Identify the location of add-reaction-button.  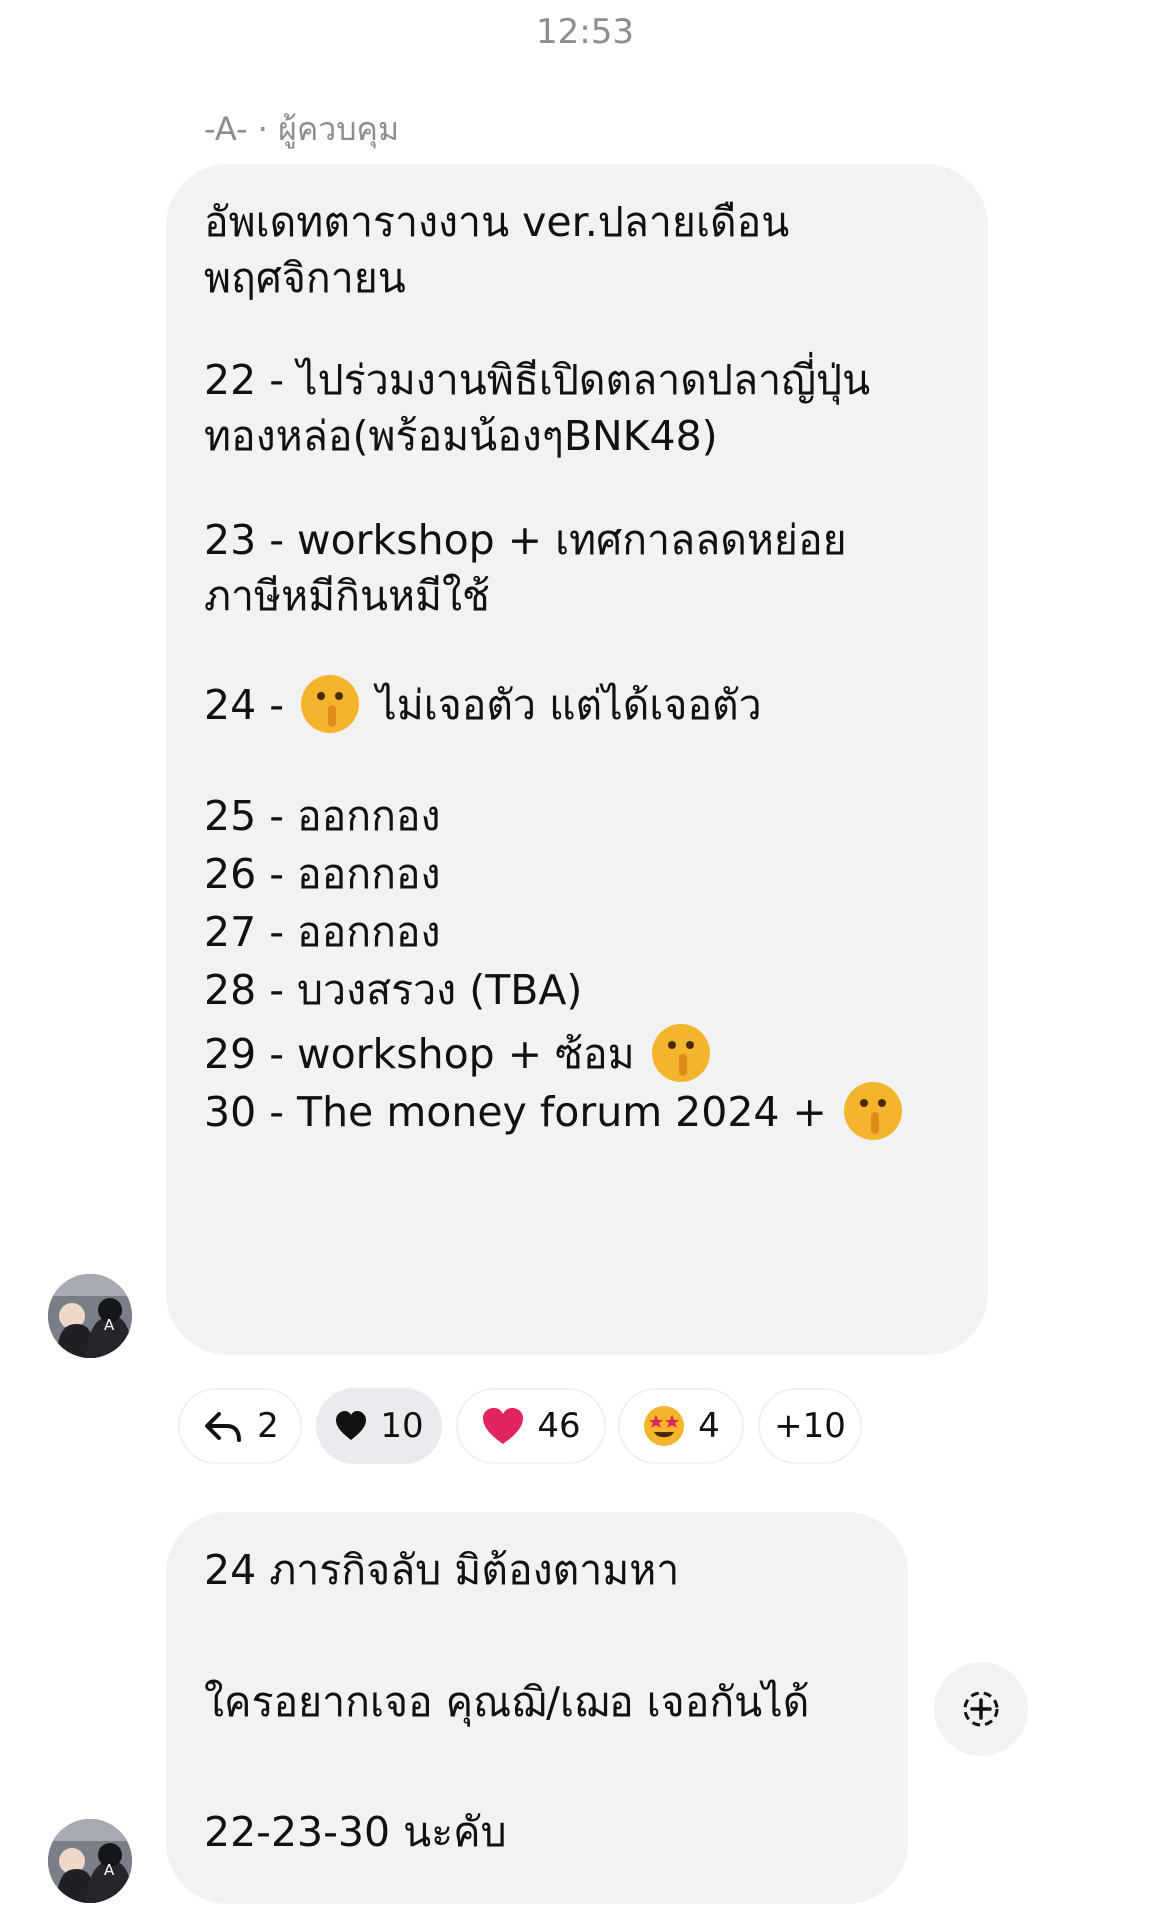
(981, 1709).